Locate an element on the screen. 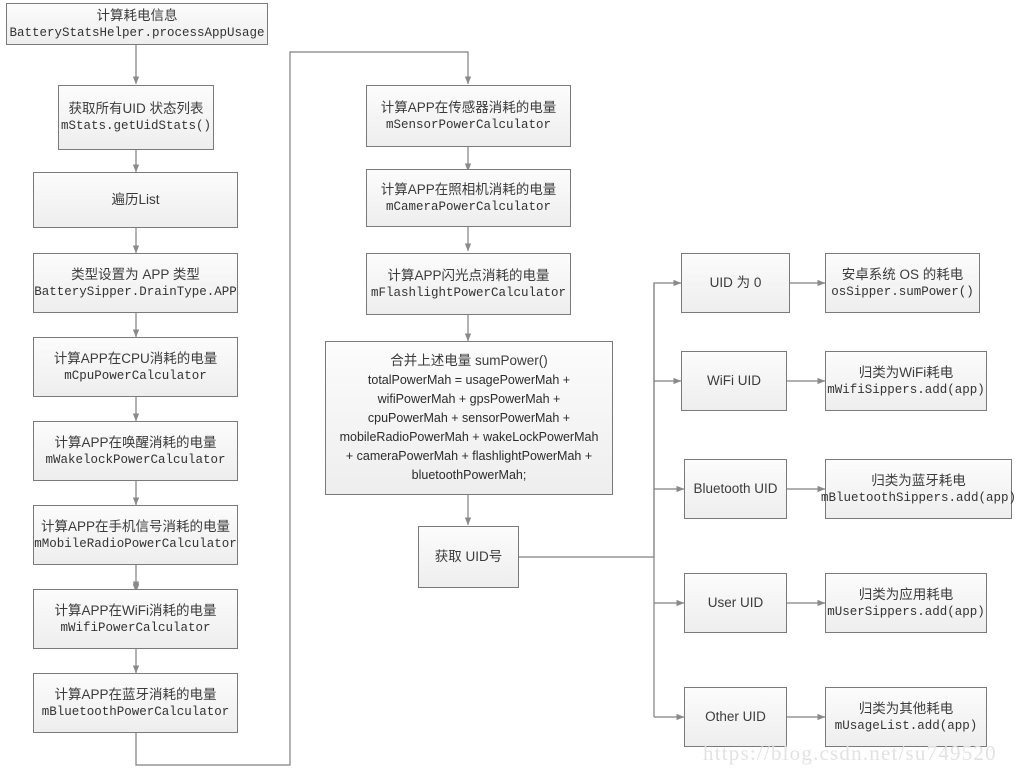 The image size is (1018, 775). node-result-user-title: 归类为应用耗电 is located at coordinates (906, 594).